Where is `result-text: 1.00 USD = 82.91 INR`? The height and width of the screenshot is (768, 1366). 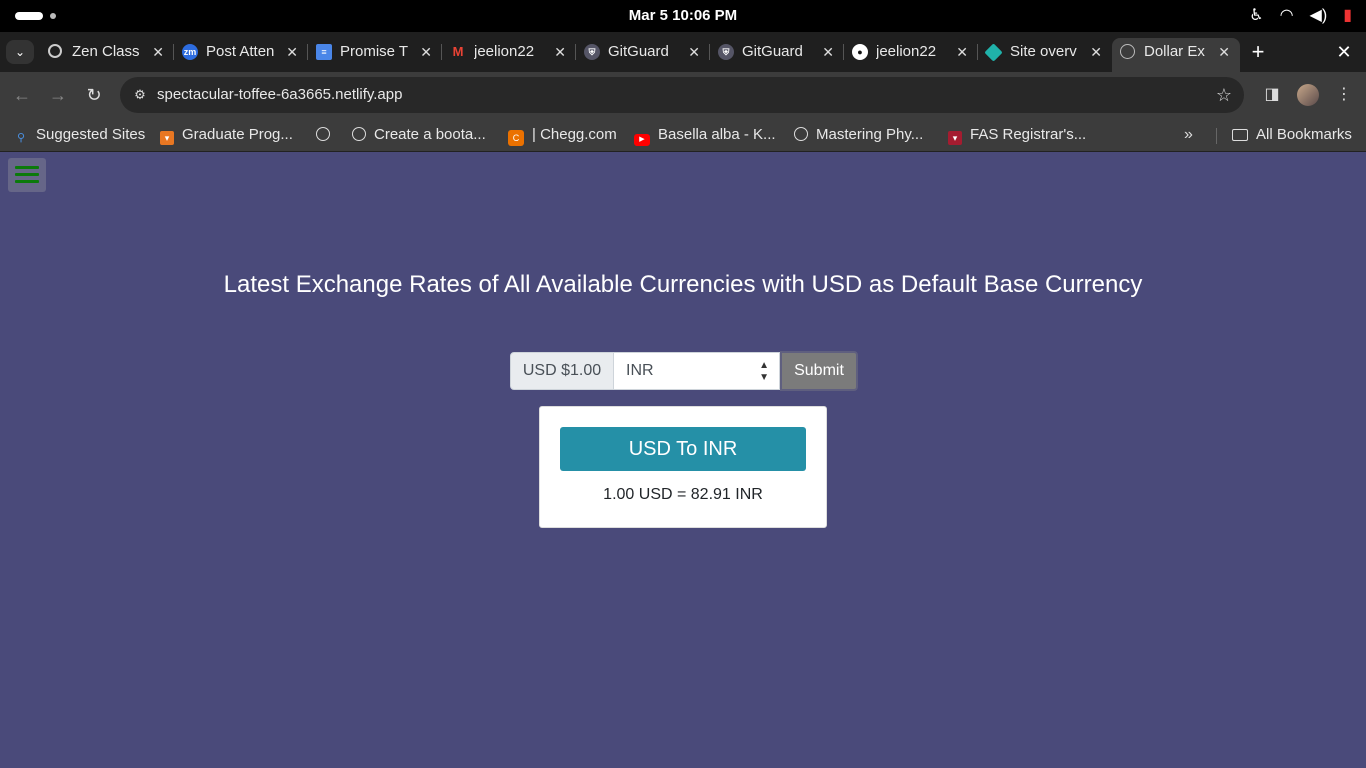 result-text: 1.00 USD = 82.91 INR is located at coordinates (683, 494).